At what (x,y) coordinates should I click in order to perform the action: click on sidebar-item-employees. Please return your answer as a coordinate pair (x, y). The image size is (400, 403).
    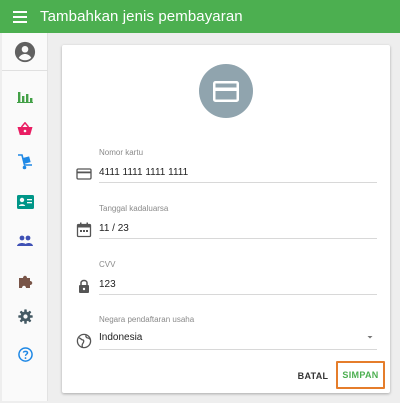
    Looking at the image, I should click on (25, 241).